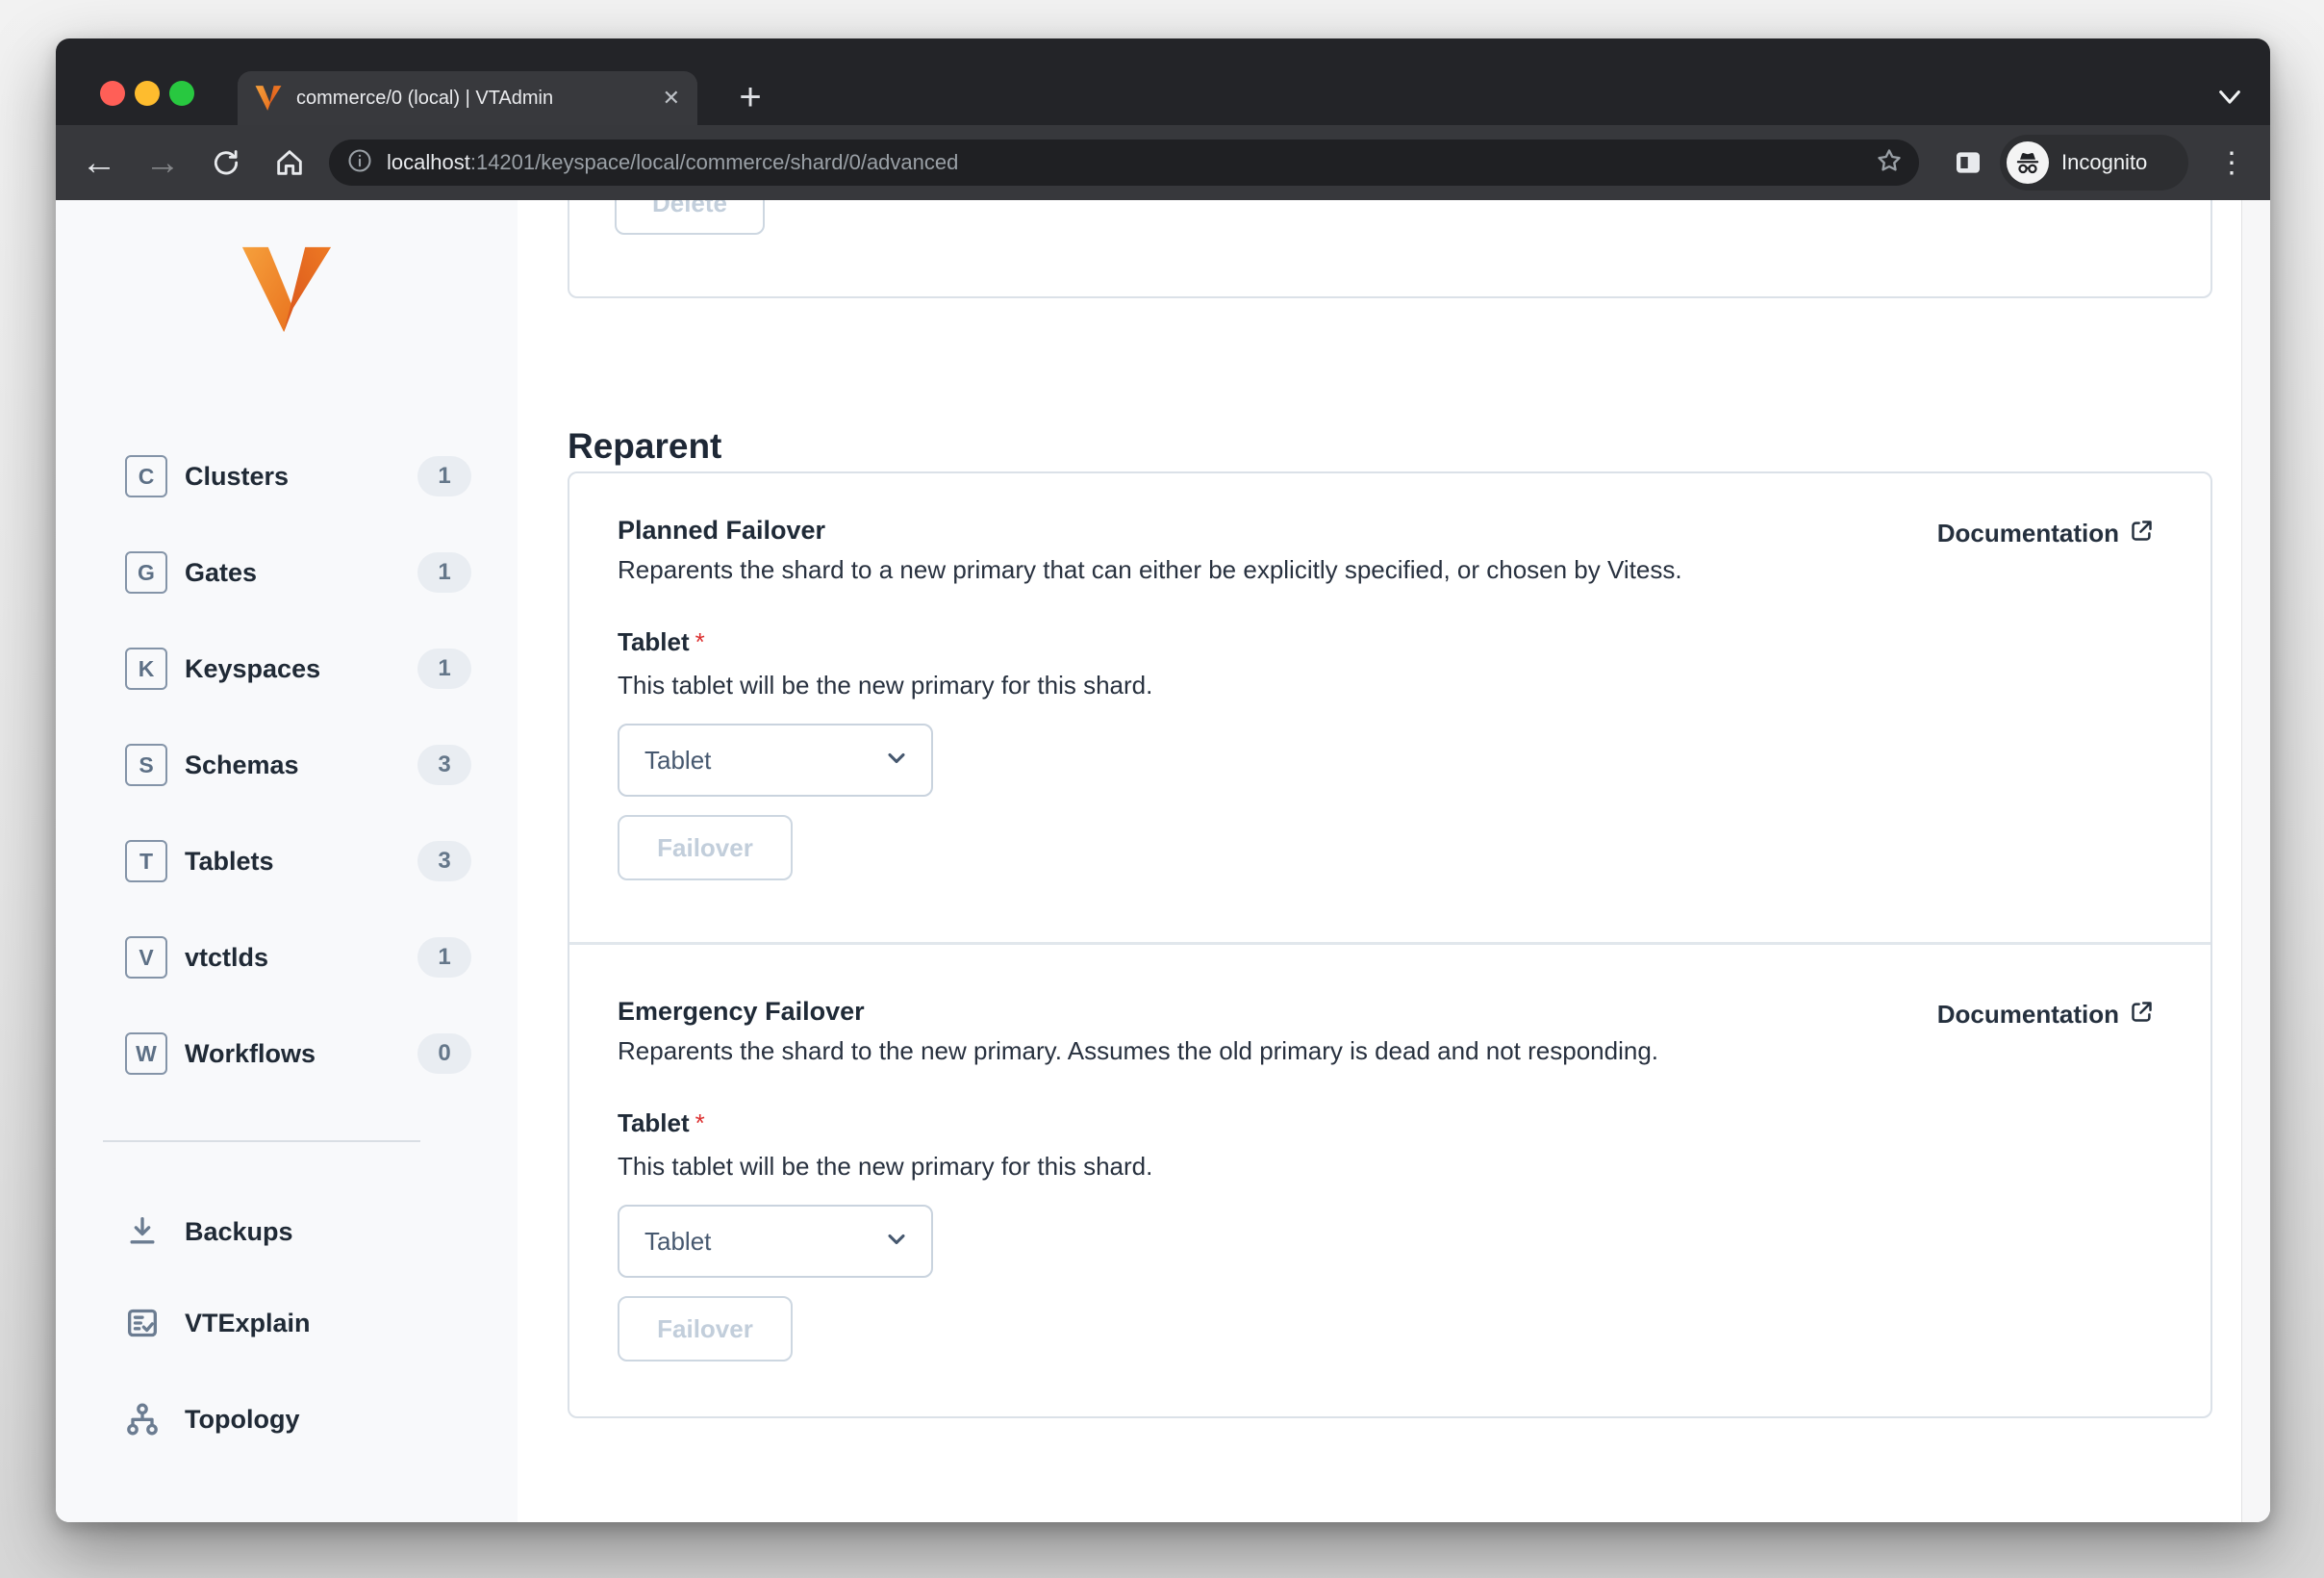 The height and width of the screenshot is (1578, 2324). Describe the element at coordinates (147, 93) in the screenshot. I see `window-minimize-button` at that location.